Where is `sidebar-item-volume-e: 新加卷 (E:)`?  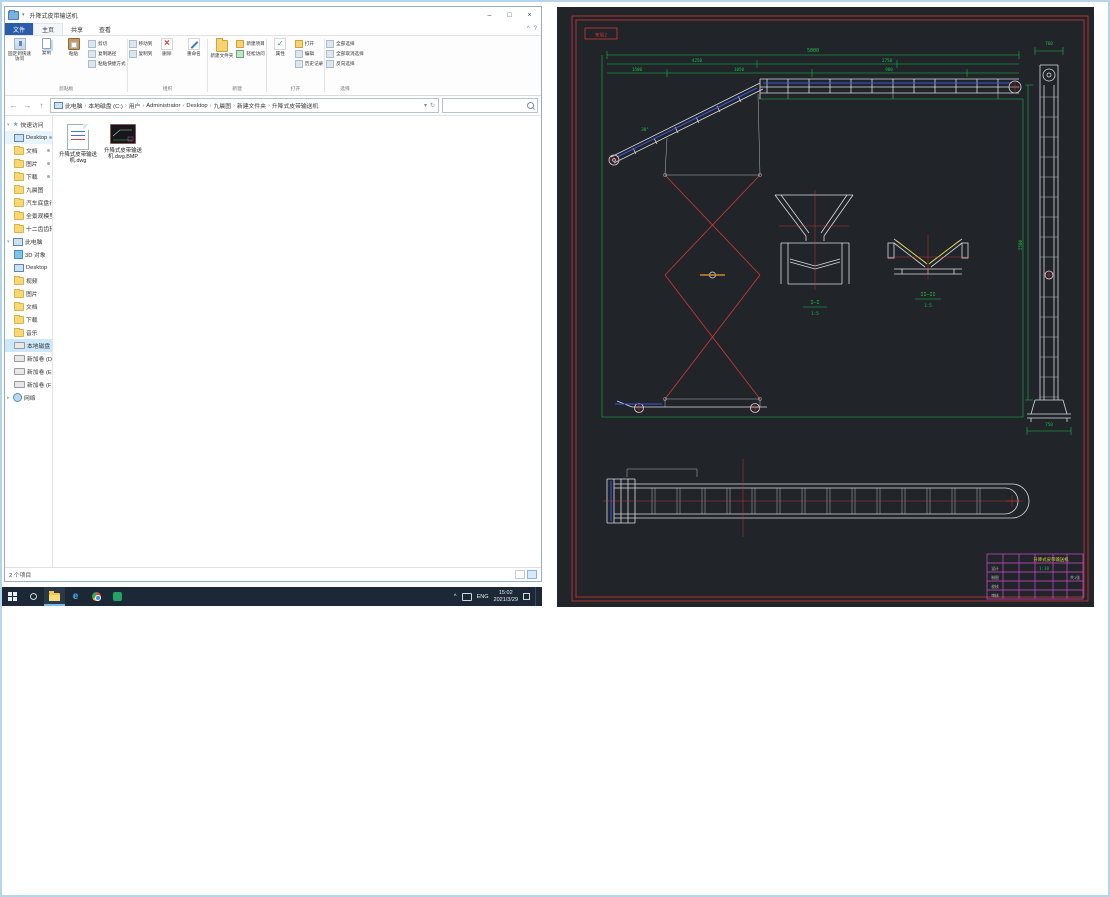
sidebar-item-volume-e: 新加卷 (E:) is located at coordinates (28, 371).